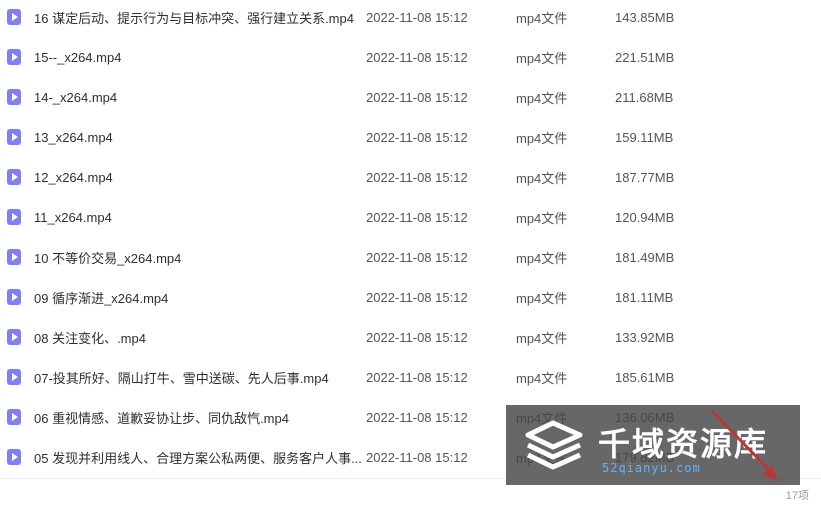  What do you see at coordinates (645, 337) in the screenshot?
I see `file-size: 133.92MB` at bounding box center [645, 337].